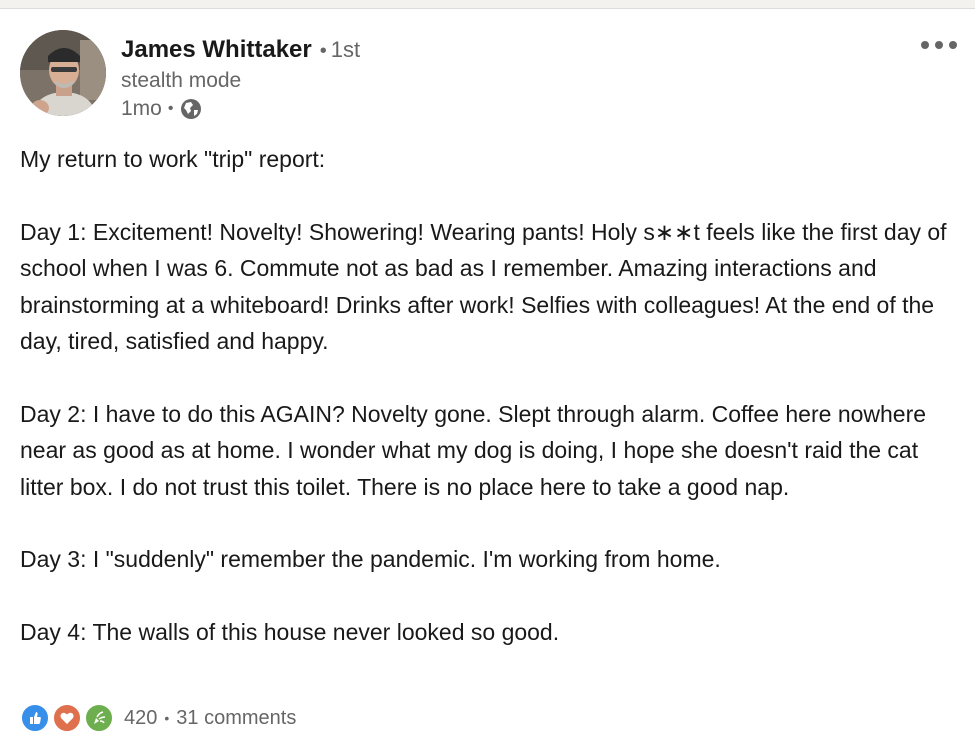 The width and height of the screenshot is (975, 736). I want to click on like-icon, so click(35, 718).